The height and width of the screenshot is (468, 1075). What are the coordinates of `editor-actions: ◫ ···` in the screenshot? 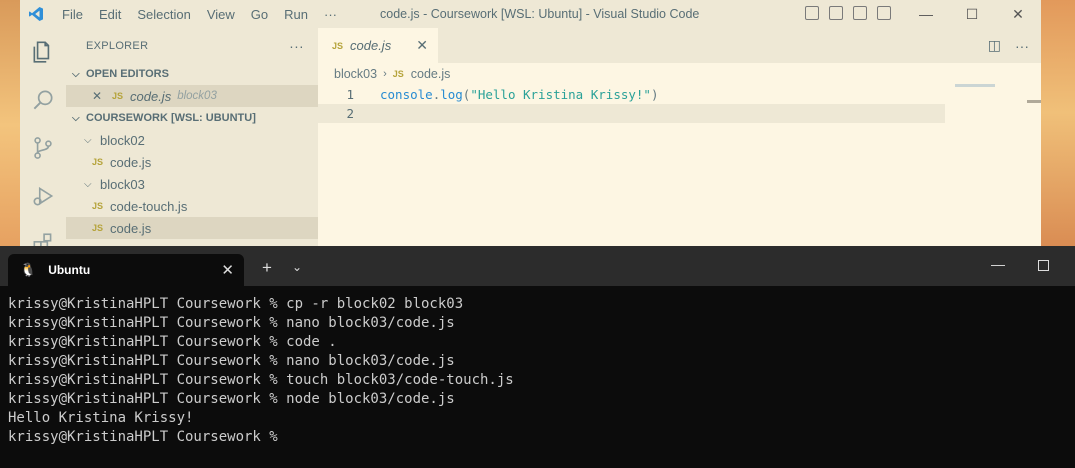 It's located at (1008, 45).